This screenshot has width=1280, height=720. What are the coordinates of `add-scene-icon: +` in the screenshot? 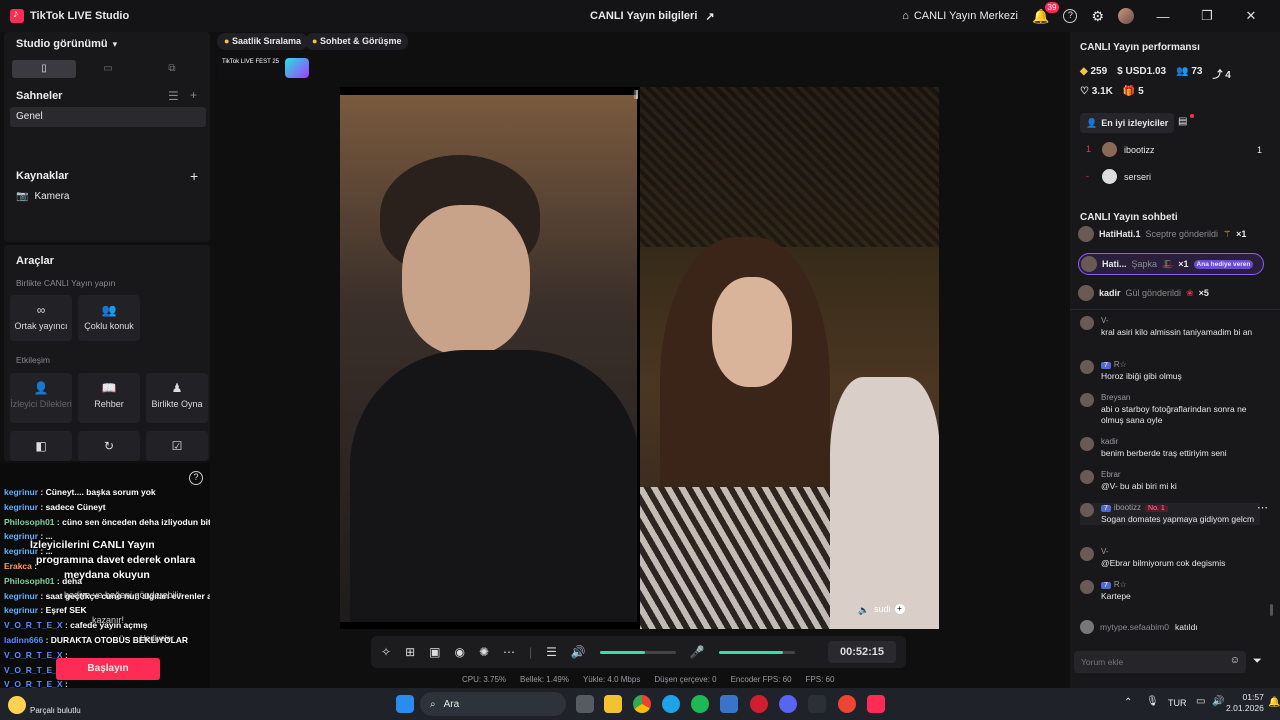 It's located at (193, 95).